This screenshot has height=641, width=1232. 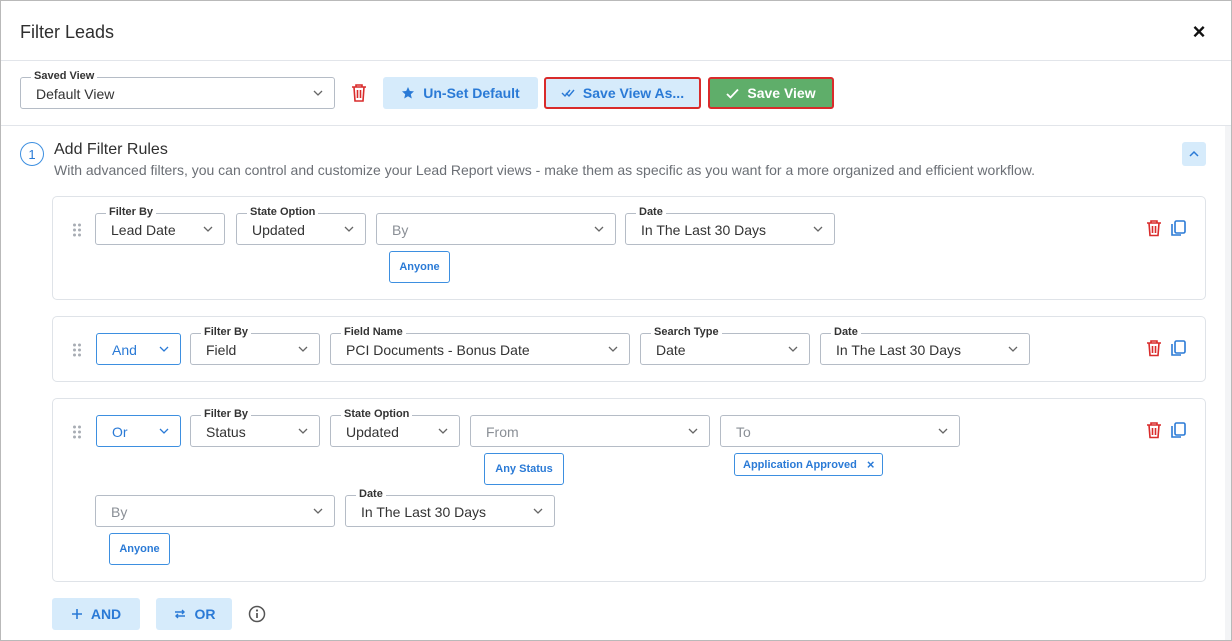 I want to click on section-title: Add Filter Rules, so click(x=111, y=149).